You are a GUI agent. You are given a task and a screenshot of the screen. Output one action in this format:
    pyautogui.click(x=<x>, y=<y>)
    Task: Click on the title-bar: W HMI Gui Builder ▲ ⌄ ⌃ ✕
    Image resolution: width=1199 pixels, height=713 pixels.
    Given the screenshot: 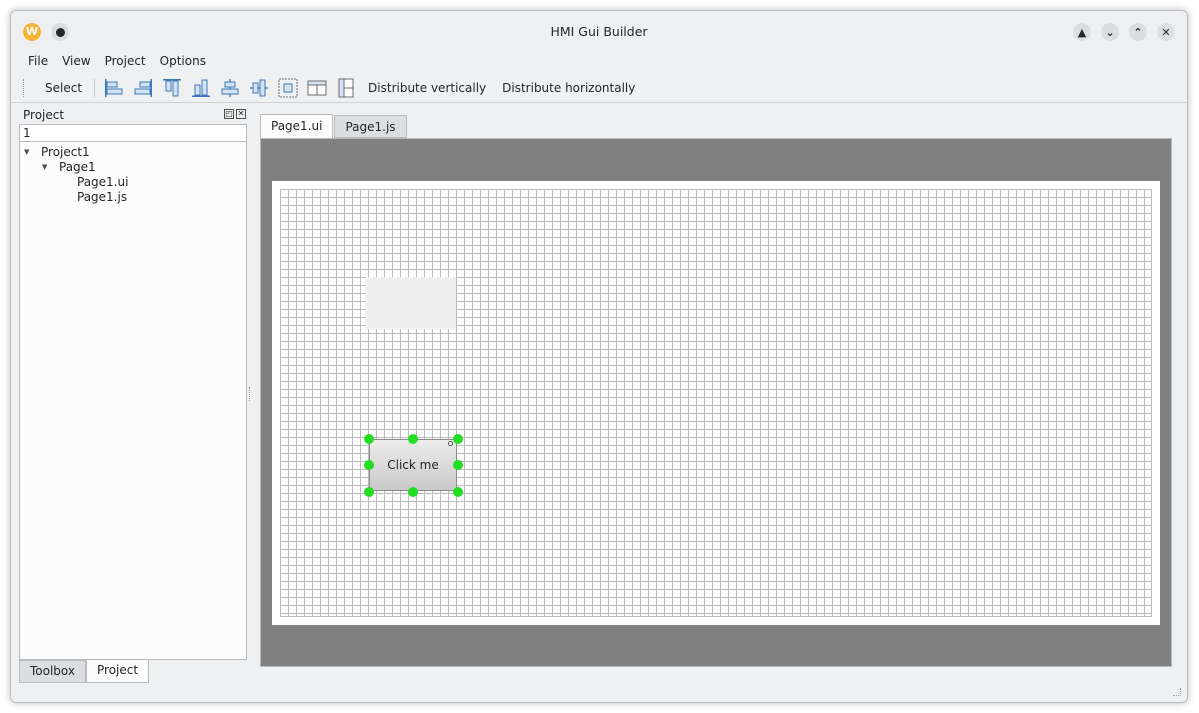 What is the action you would take?
    pyautogui.click(x=599, y=31)
    